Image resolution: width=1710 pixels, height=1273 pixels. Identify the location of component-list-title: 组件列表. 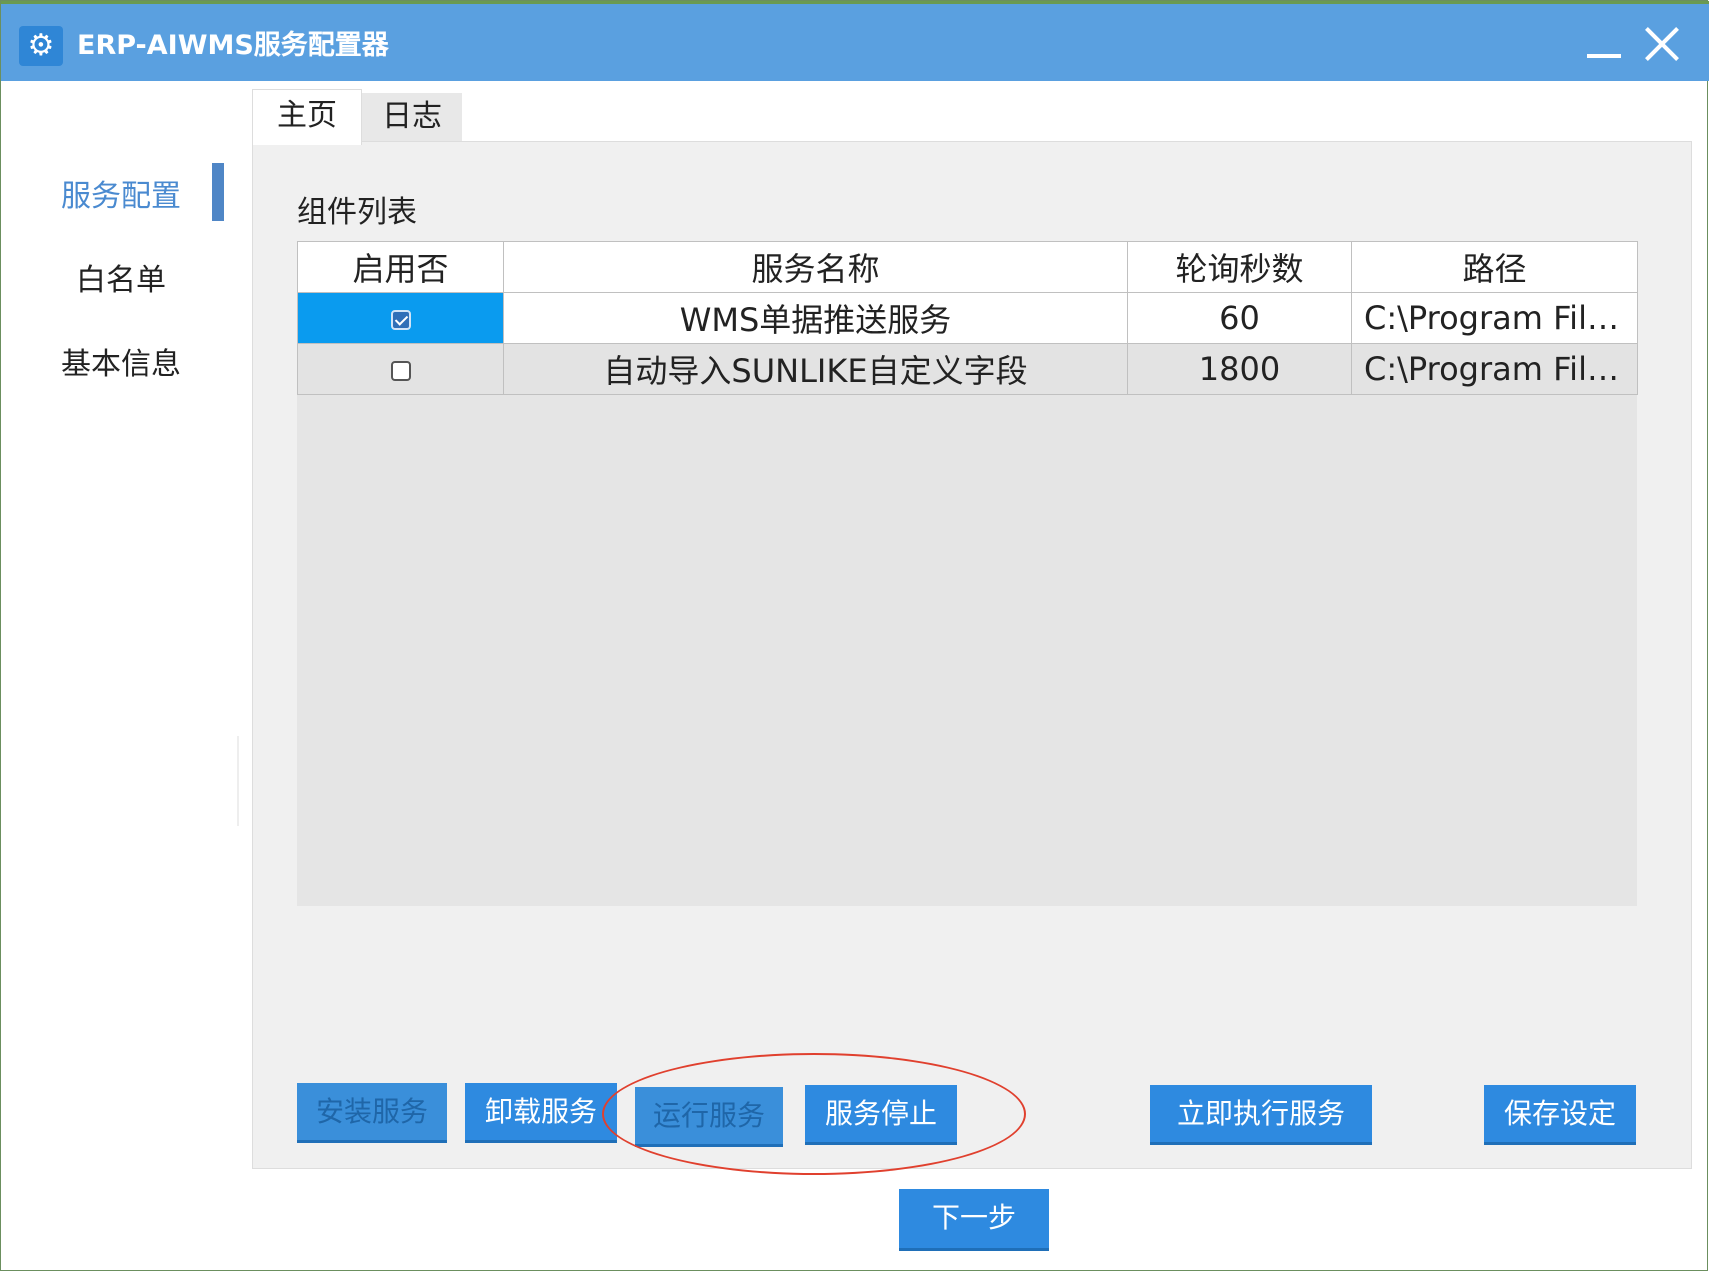
(357, 212).